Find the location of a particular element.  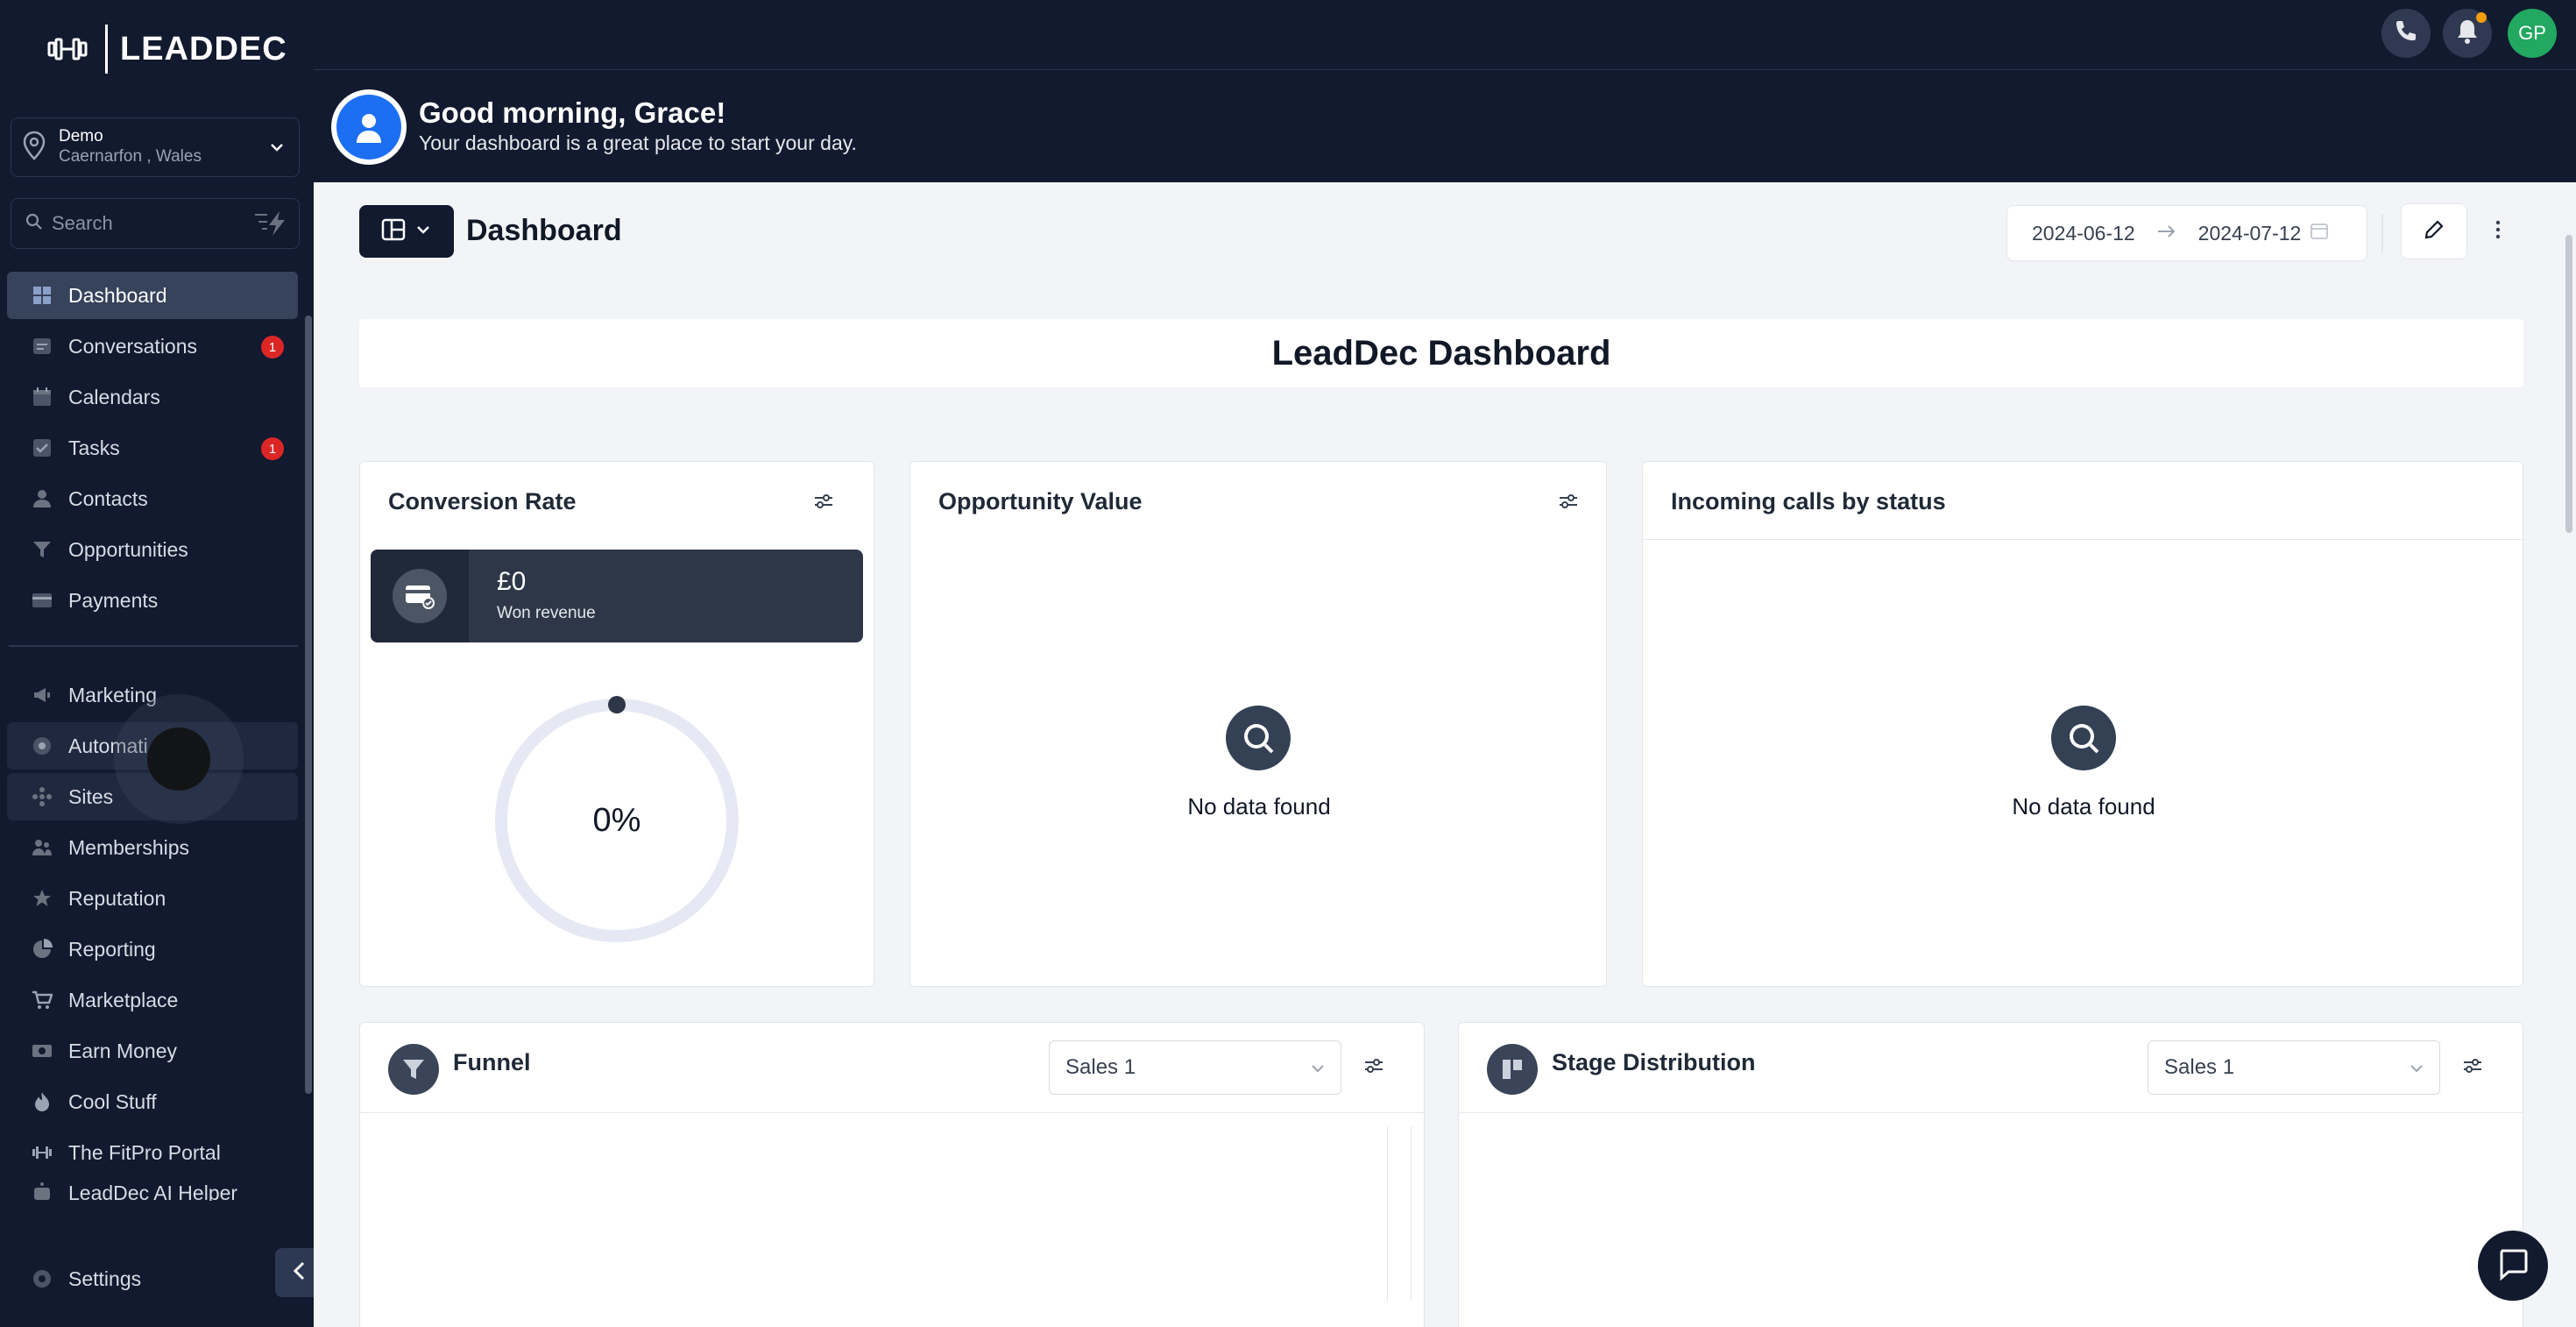

calendar-icon is located at coordinates (2319, 233).